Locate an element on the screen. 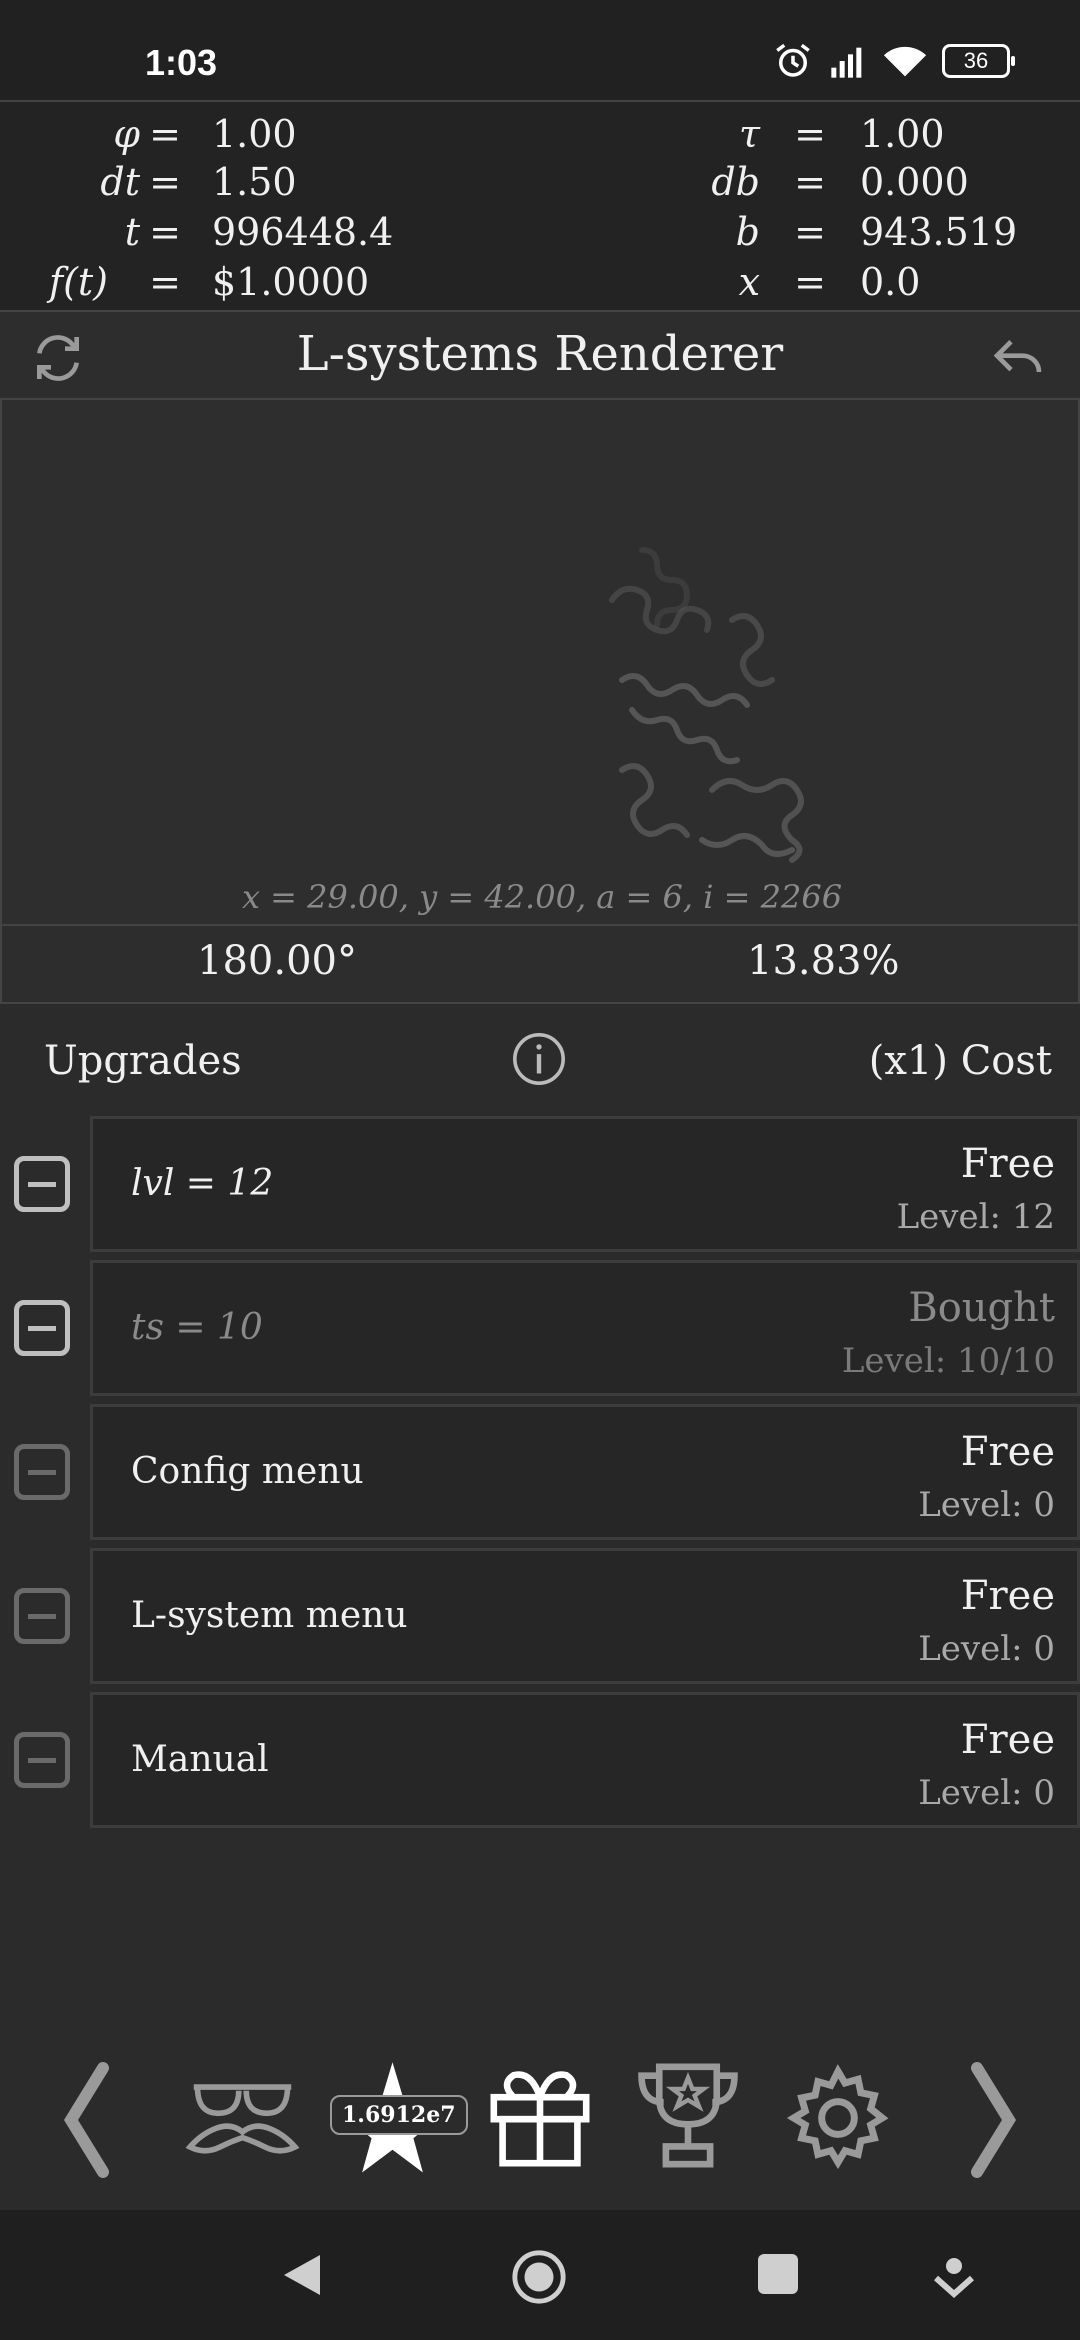 The height and width of the screenshot is (2340, 1080). variable-value: 1.50 is located at coordinates (254, 182).